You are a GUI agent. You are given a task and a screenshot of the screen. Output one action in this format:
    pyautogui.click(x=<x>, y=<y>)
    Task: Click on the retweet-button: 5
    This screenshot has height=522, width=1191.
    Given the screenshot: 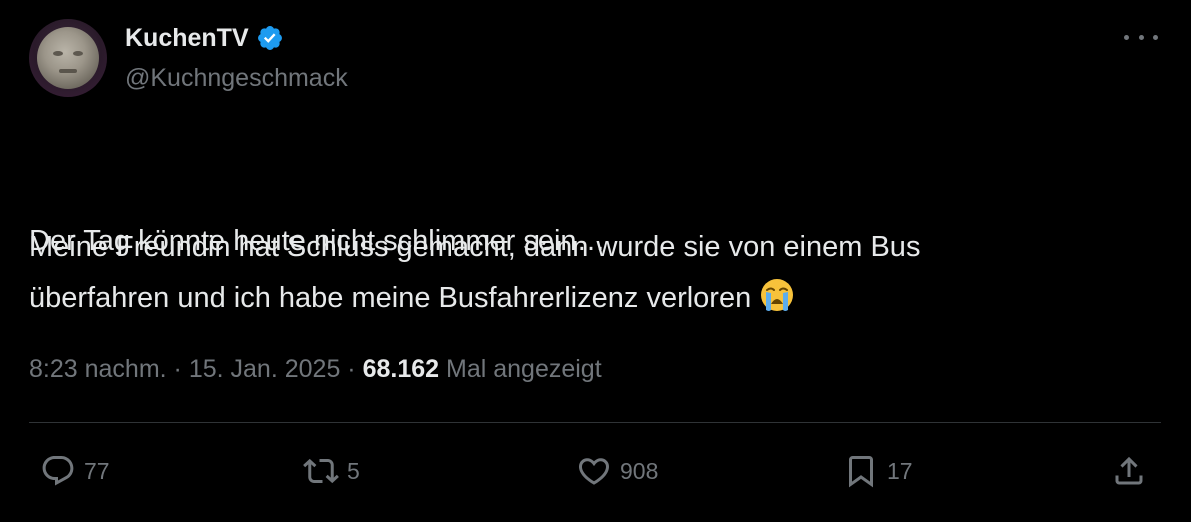 What is the action you would take?
    pyautogui.click(x=331, y=471)
    